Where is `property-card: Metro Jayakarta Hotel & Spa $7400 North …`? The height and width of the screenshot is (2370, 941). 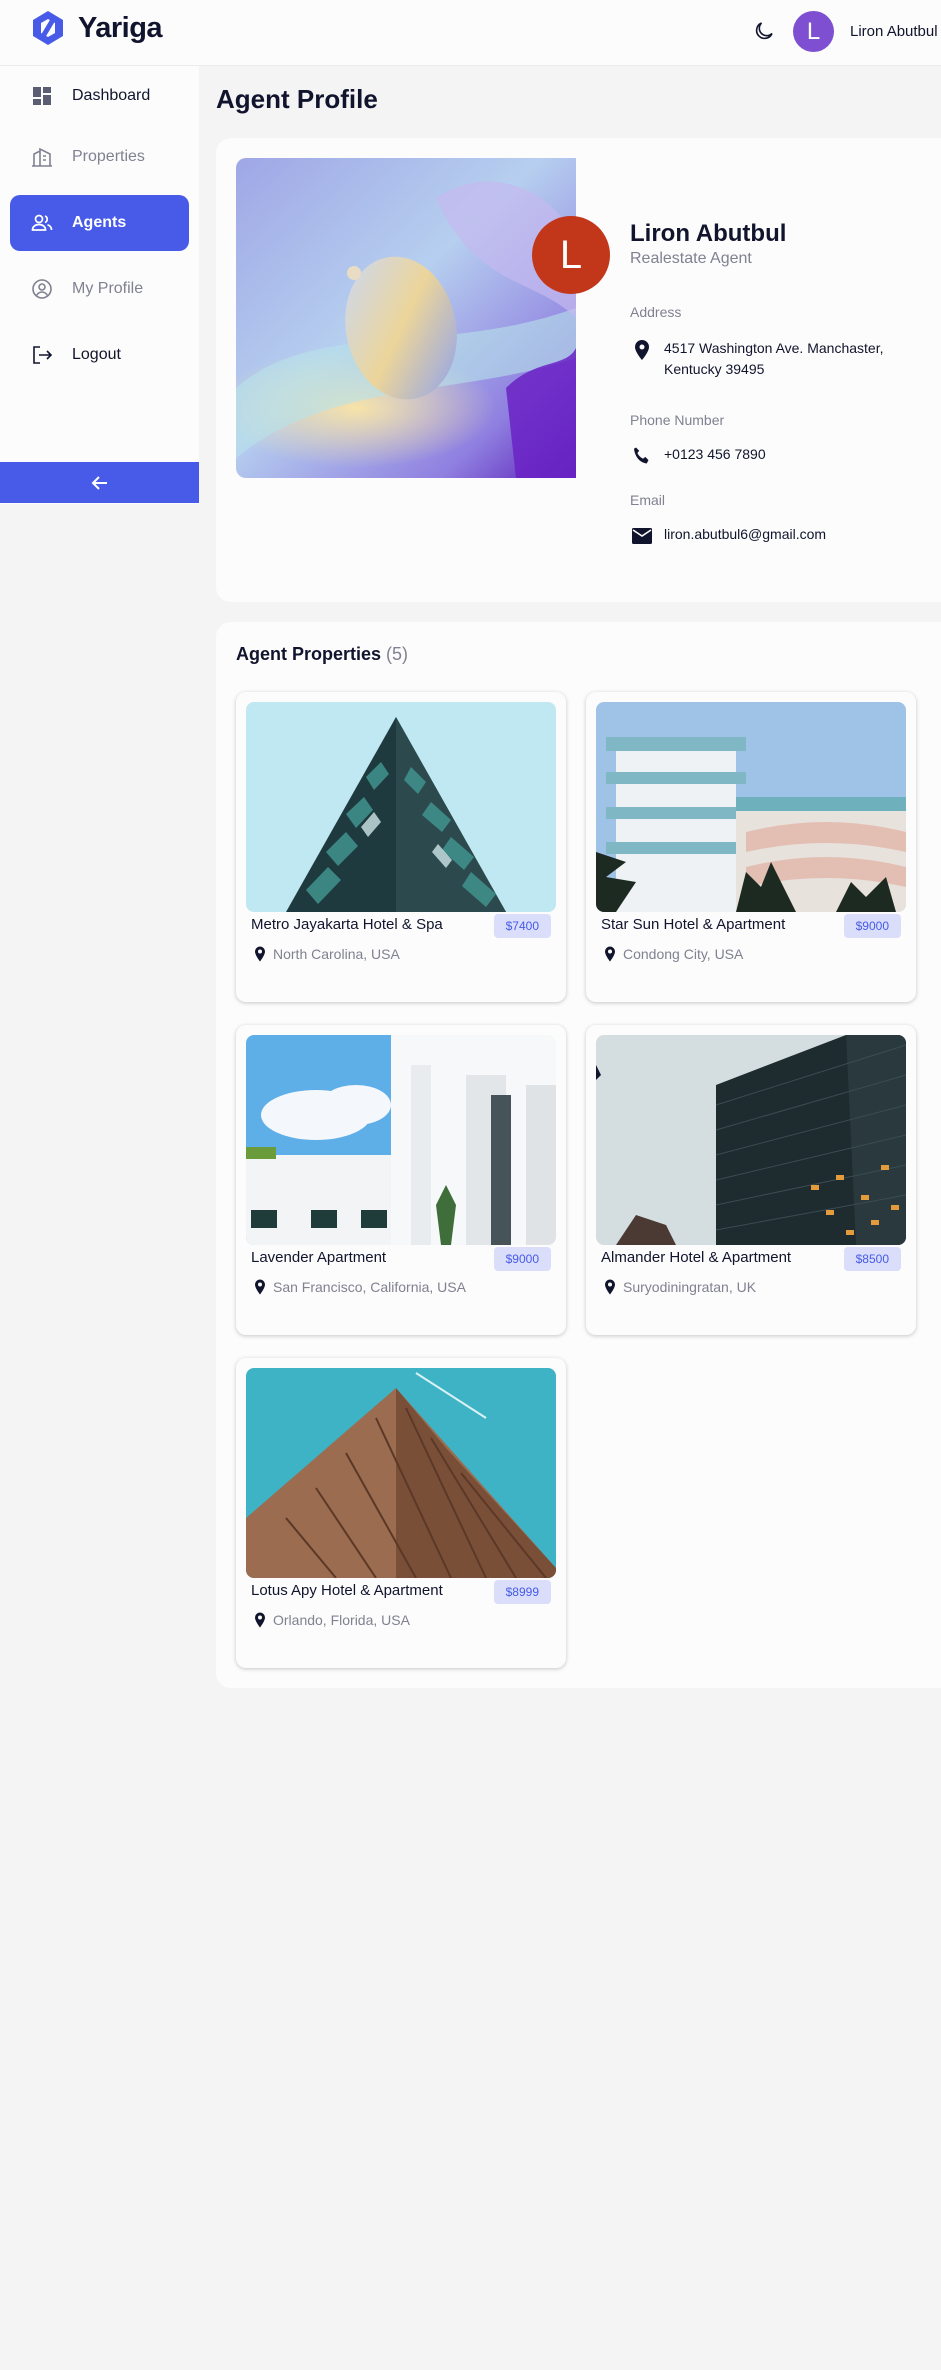 property-card: Metro Jayakarta Hotel & Spa $7400 North … is located at coordinates (401, 847).